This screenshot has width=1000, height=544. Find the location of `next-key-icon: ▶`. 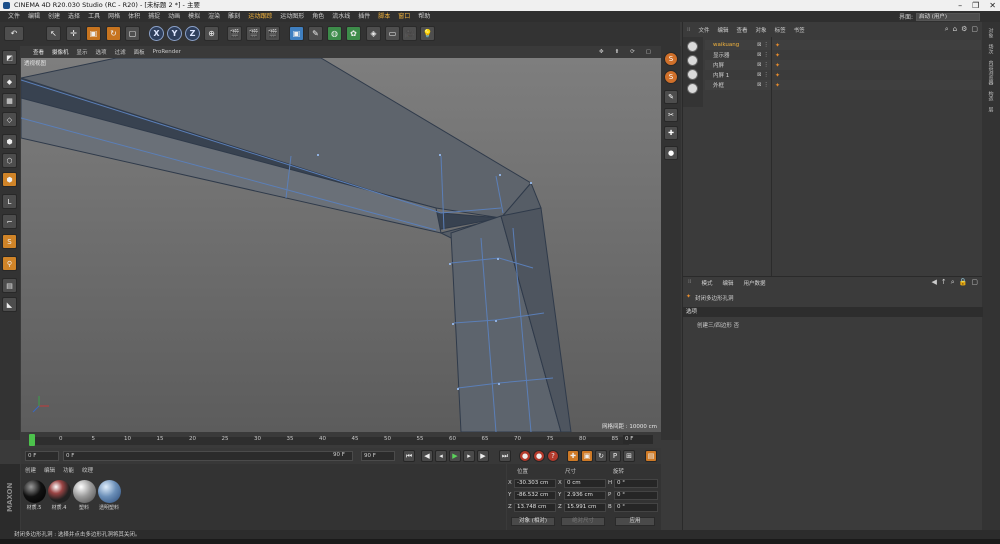

next-key-icon: ▶ is located at coordinates (483, 456).